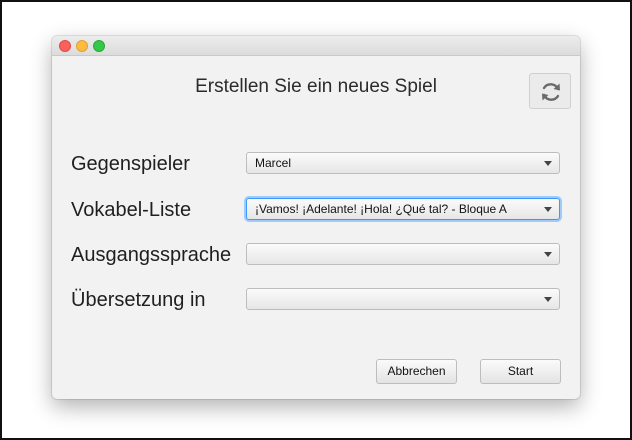 The image size is (632, 440). Describe the element at coordinates (131, 210) in the screenshot. I see `vocab-list-label: Vokabel-Liste` at that location.